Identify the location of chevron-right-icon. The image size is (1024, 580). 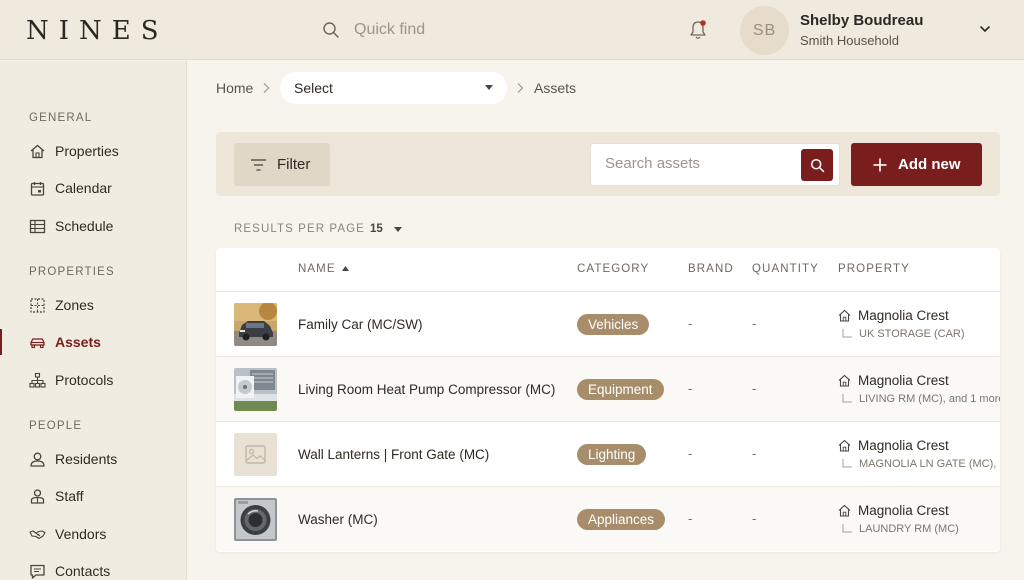
(266, 88).